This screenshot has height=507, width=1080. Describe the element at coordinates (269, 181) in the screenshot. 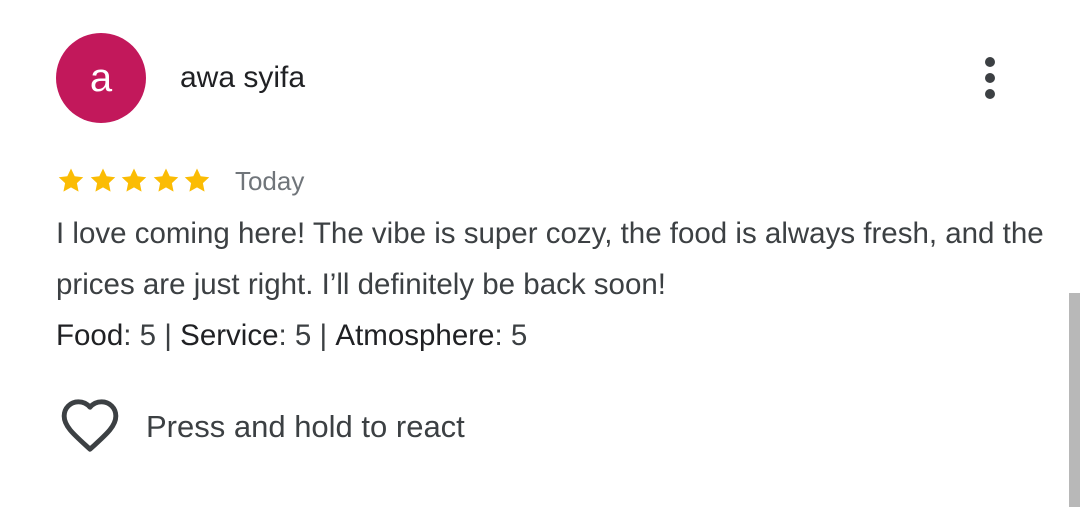

I see `review-date: Today` at that location.